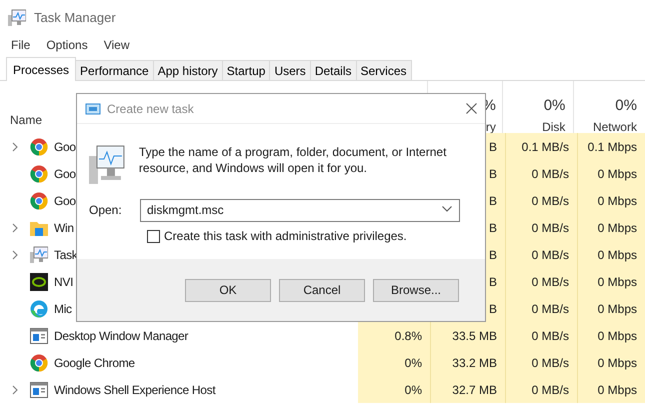  What do you see at coordinates (135, 390) in the screenshot?
I see `process-name: Windows Shell Experience Host` at bounding box center [135, 390].